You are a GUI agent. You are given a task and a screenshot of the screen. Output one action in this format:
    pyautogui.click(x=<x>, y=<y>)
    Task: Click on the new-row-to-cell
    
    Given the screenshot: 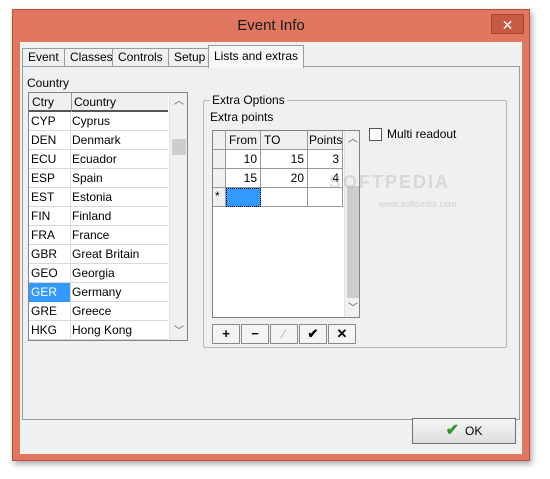 What is the action you would take?
    pyautogui.click(x=284, y=197)
    